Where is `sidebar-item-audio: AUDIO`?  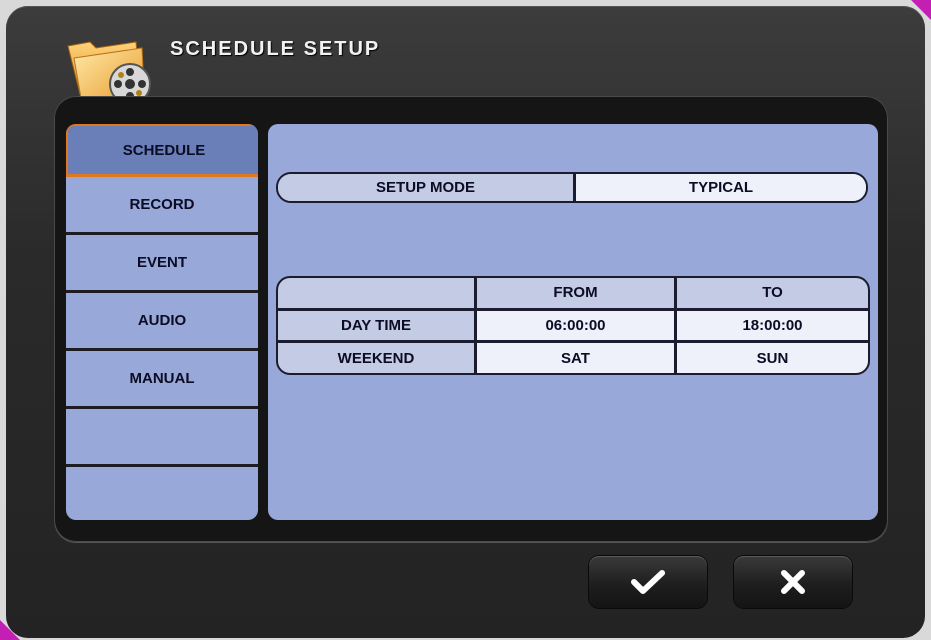 sidebar-item-audio: AUDIO is located at coordinates (162, 322).